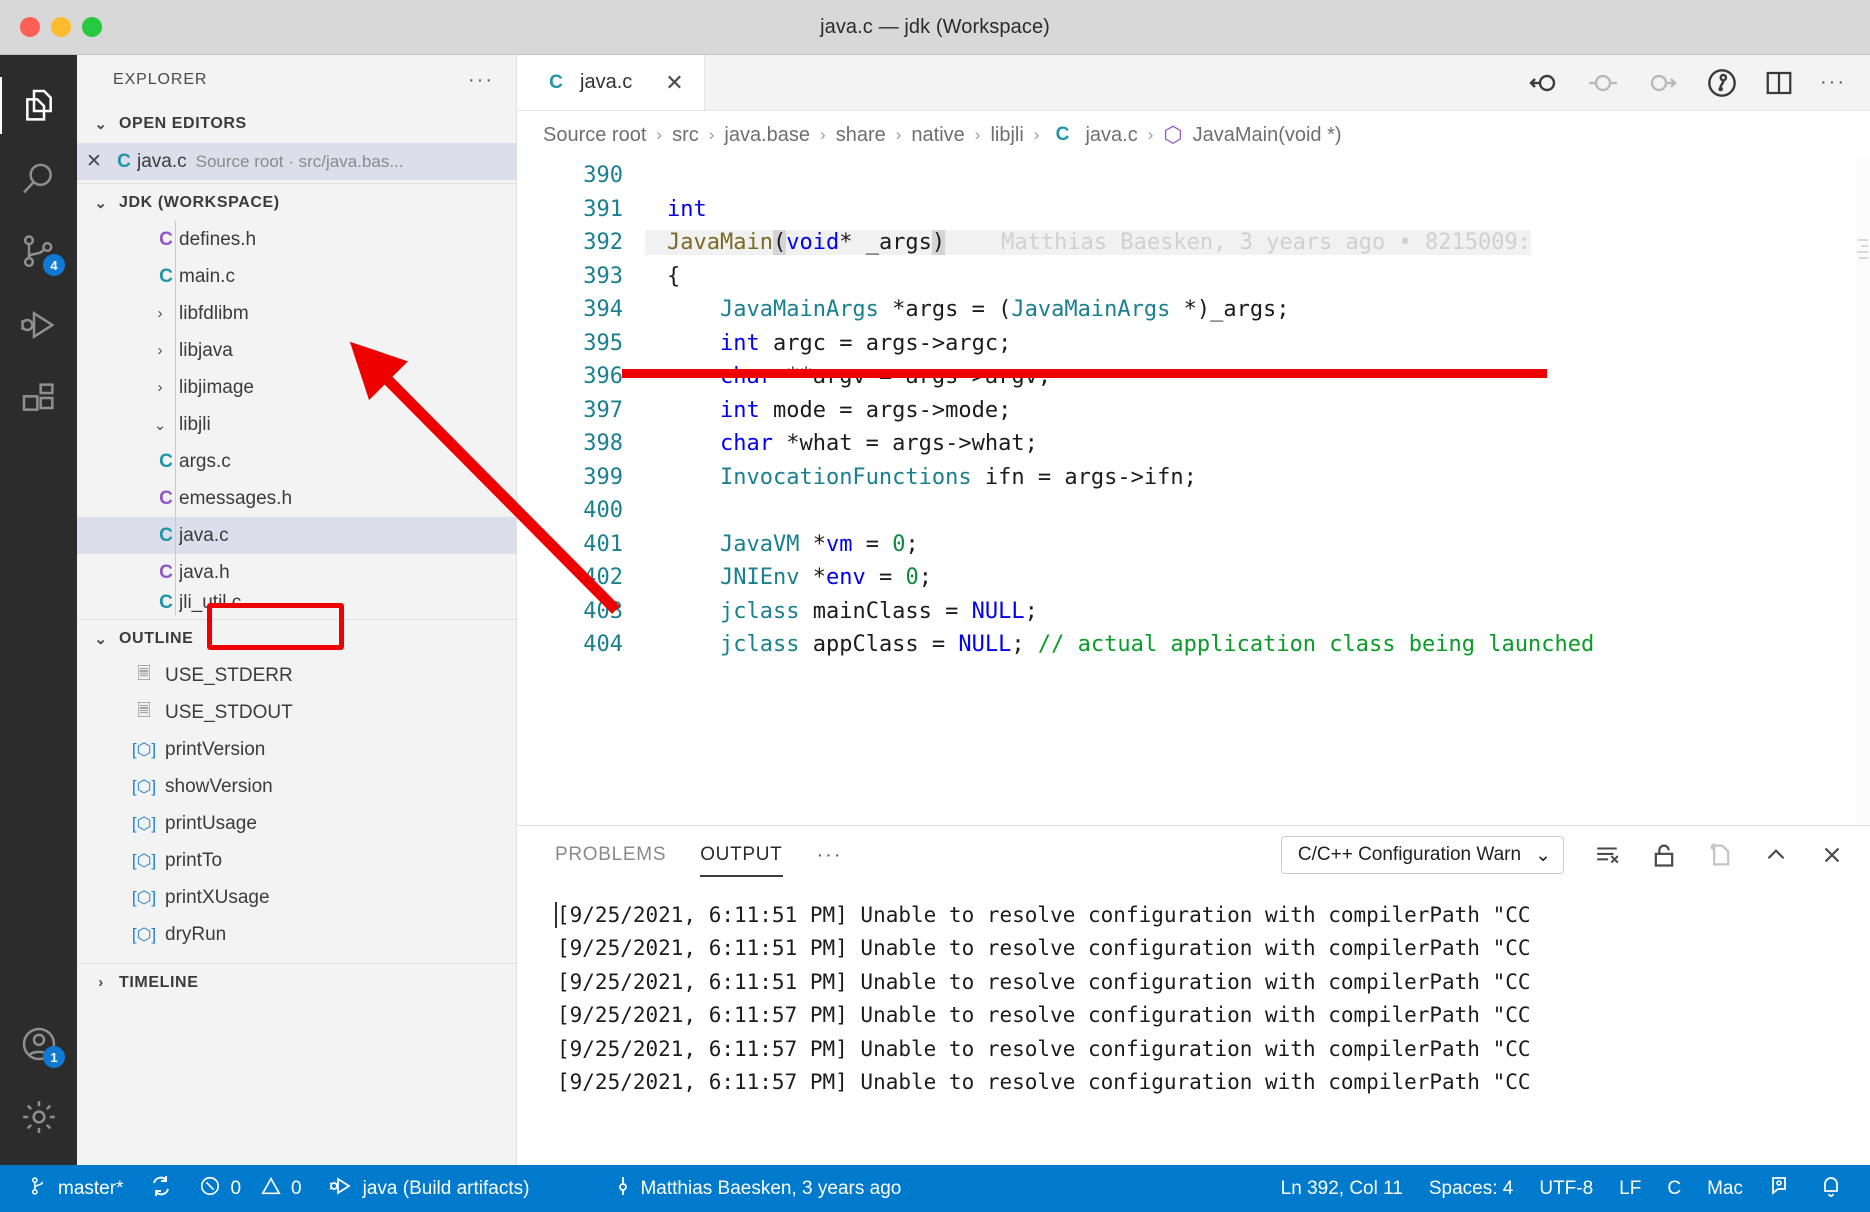 Image resolution: width=1870 pixels, height=1212 pixels. What do you see at coordinates (1725, 1188) in the screenshot?
I see `status-cpp-config: Mac` at bounding box center [1725, 1188].